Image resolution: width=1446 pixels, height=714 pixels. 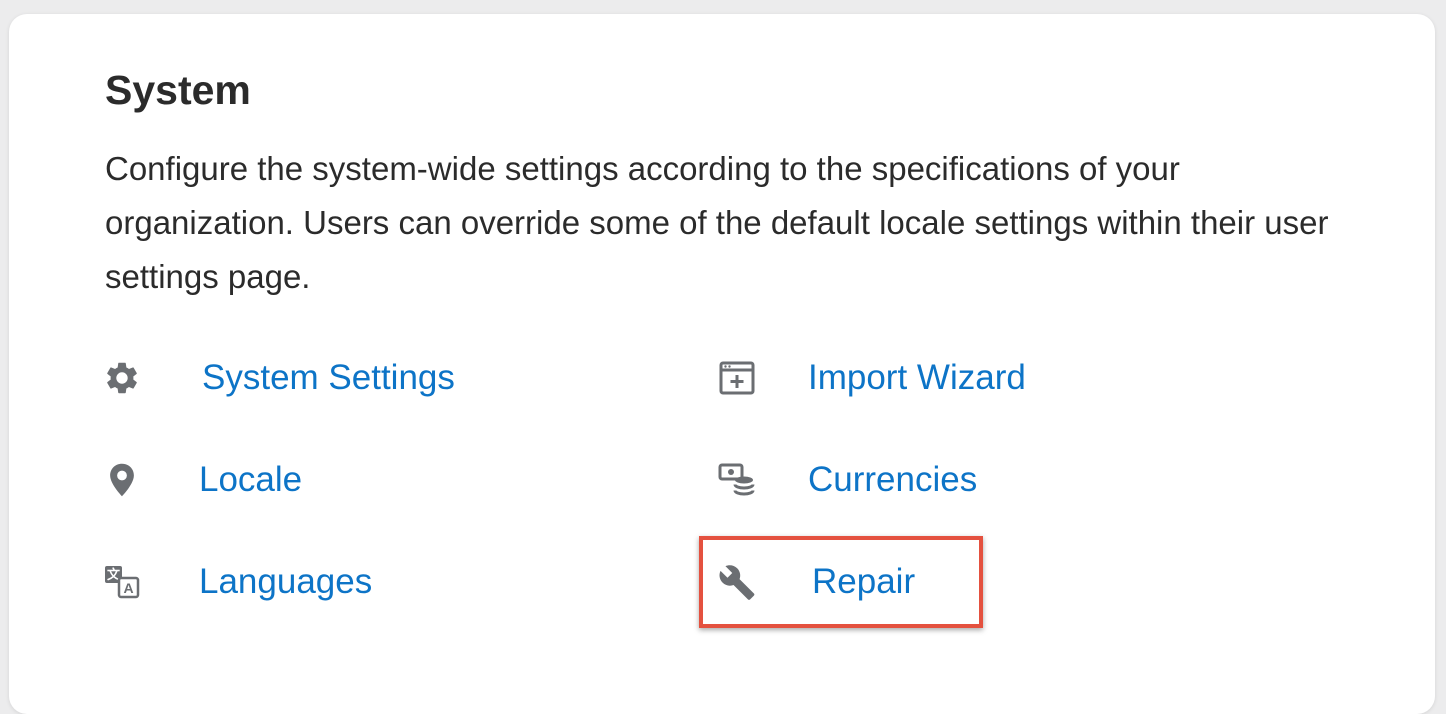 What do you see at coordinates (737, 480) in the screenshot?
I see `currency-coins-icon` at bounding box center [737, 480].